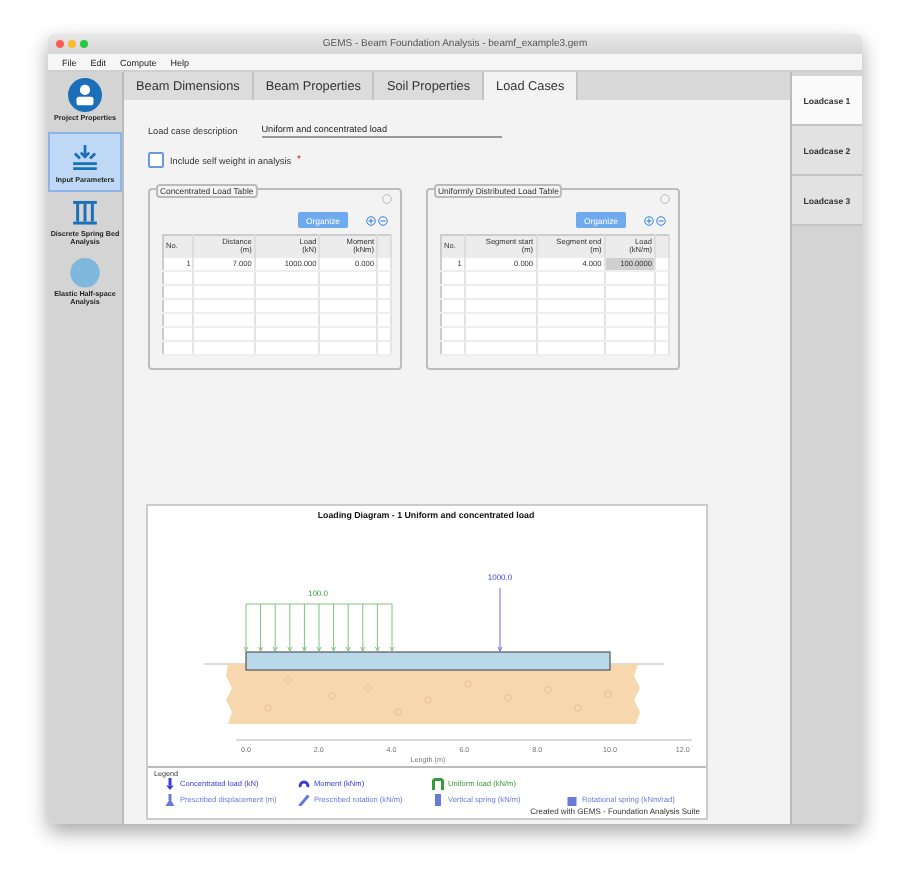  I want to click on spring-bed-icon, so click(85, 213).